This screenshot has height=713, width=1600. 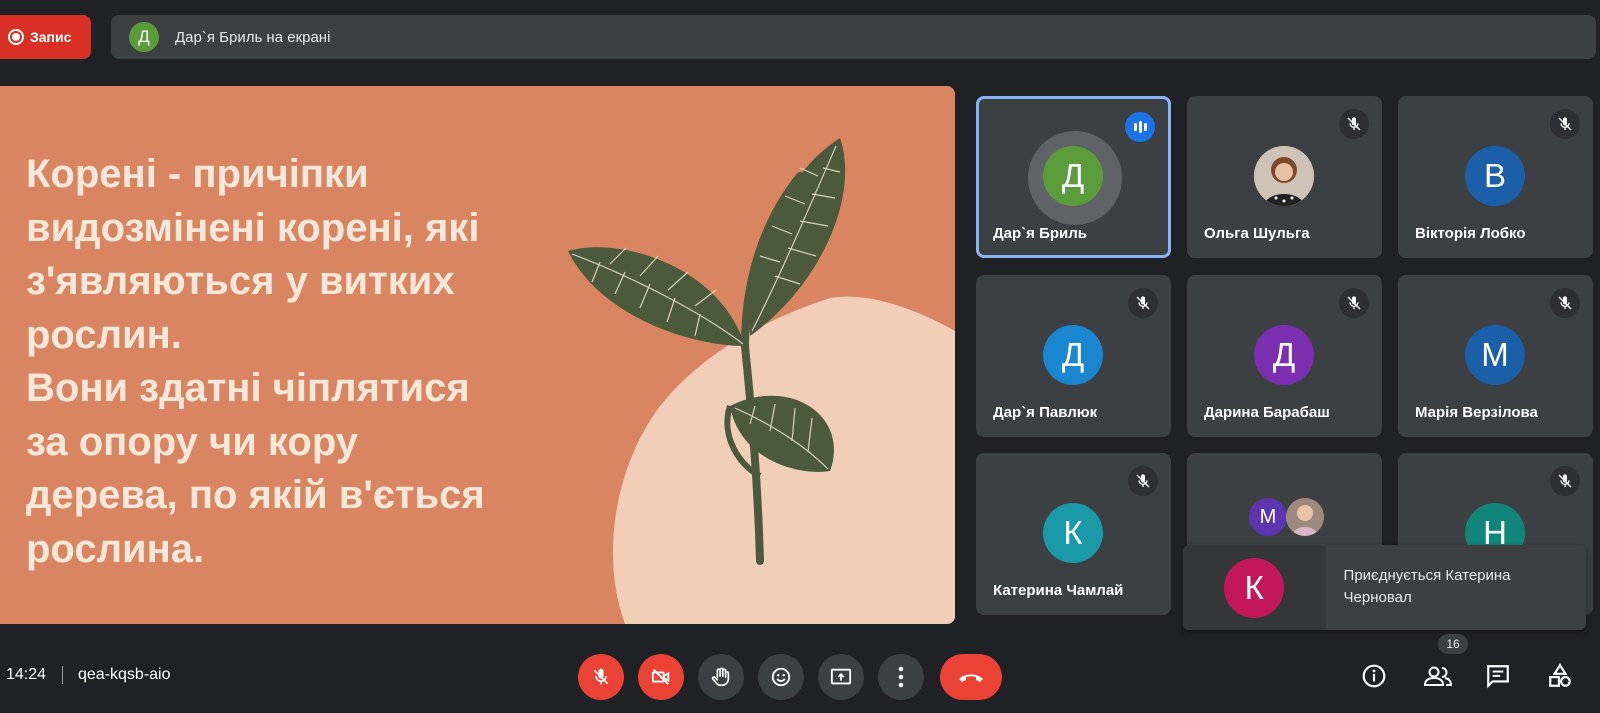 I want to click on more-vert-icon, so click(x=901, y=677).